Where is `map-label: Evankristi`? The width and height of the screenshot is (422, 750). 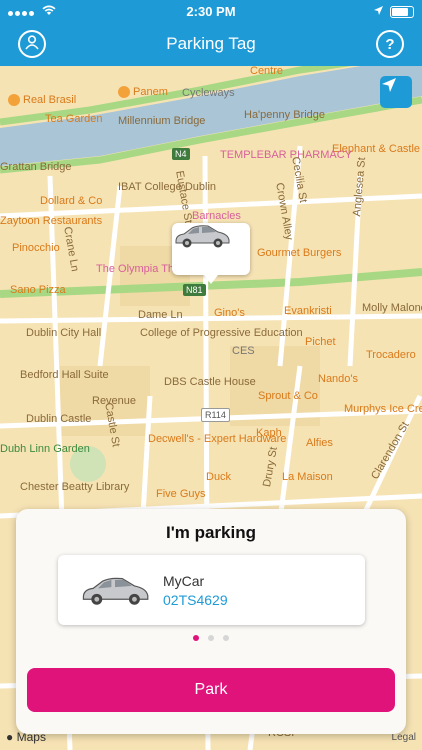
map-label: Evankristi is located at coordinates (308, 311).